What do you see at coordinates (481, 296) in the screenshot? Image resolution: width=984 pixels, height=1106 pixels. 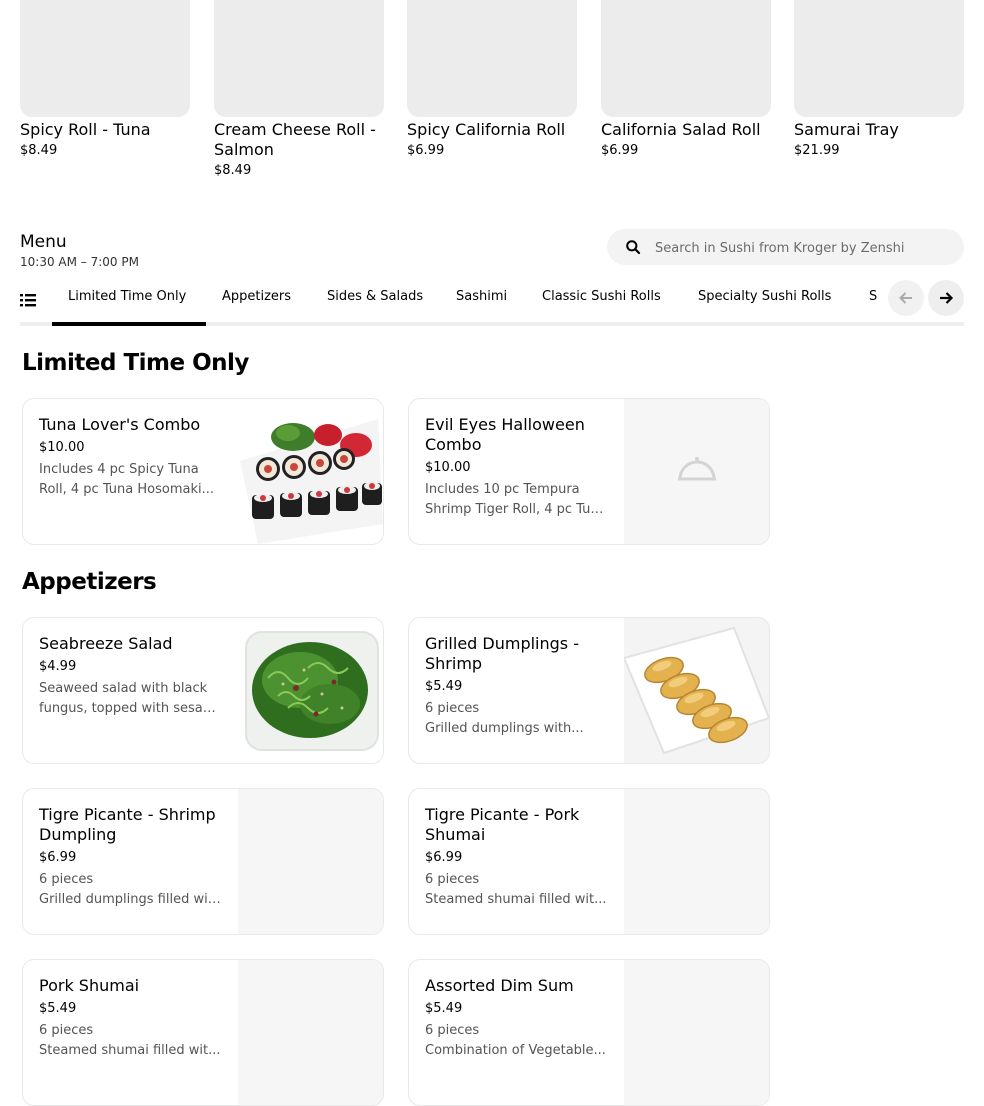 I see `tab-sashimi: Sashimi` at bounding box center [481, 296].